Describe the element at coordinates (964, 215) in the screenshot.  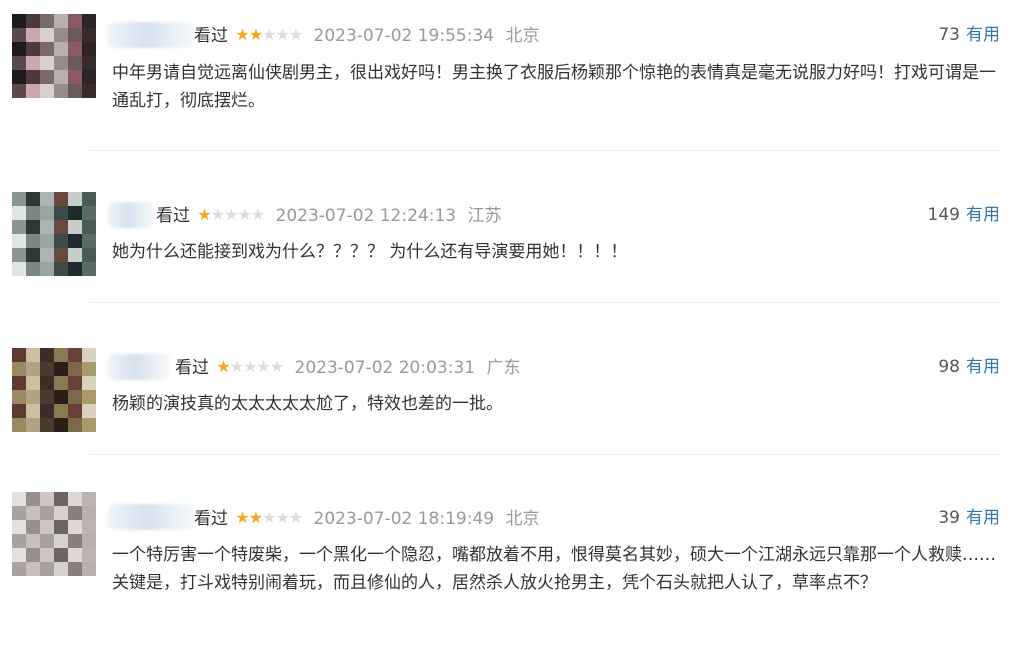
I see `vote-area: 149 有用` at that location.